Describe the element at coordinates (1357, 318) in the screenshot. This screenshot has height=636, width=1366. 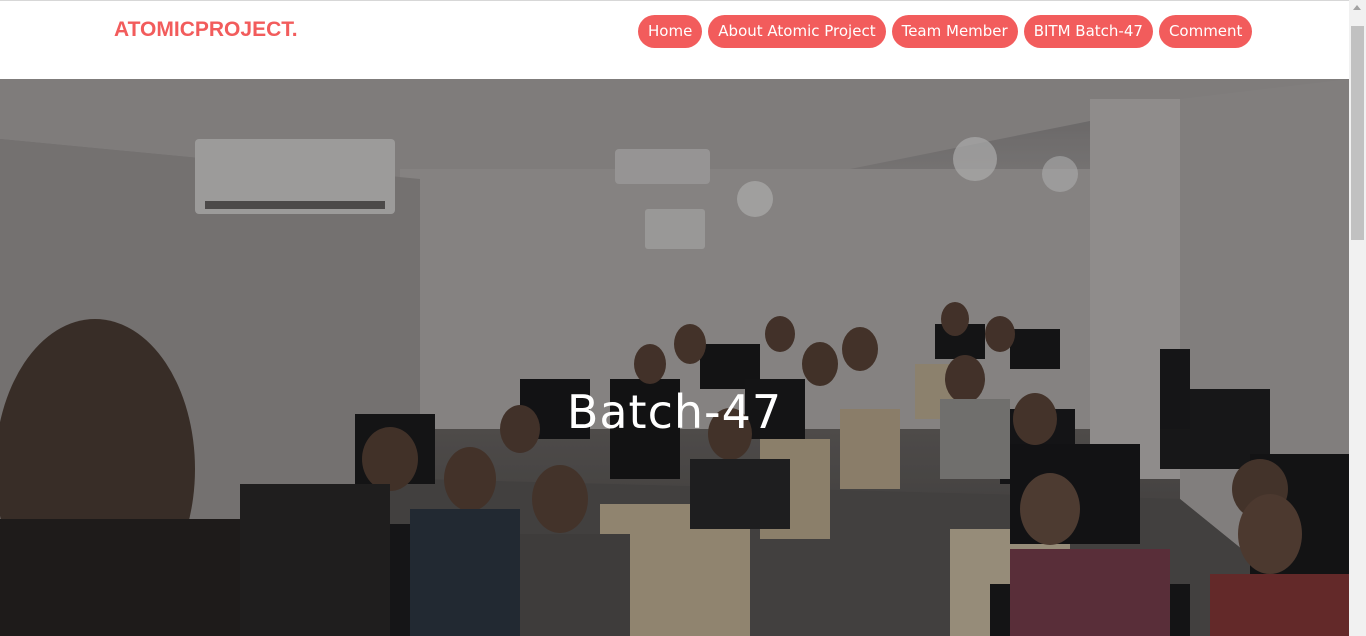
I see `page-scrollbar` at that location.